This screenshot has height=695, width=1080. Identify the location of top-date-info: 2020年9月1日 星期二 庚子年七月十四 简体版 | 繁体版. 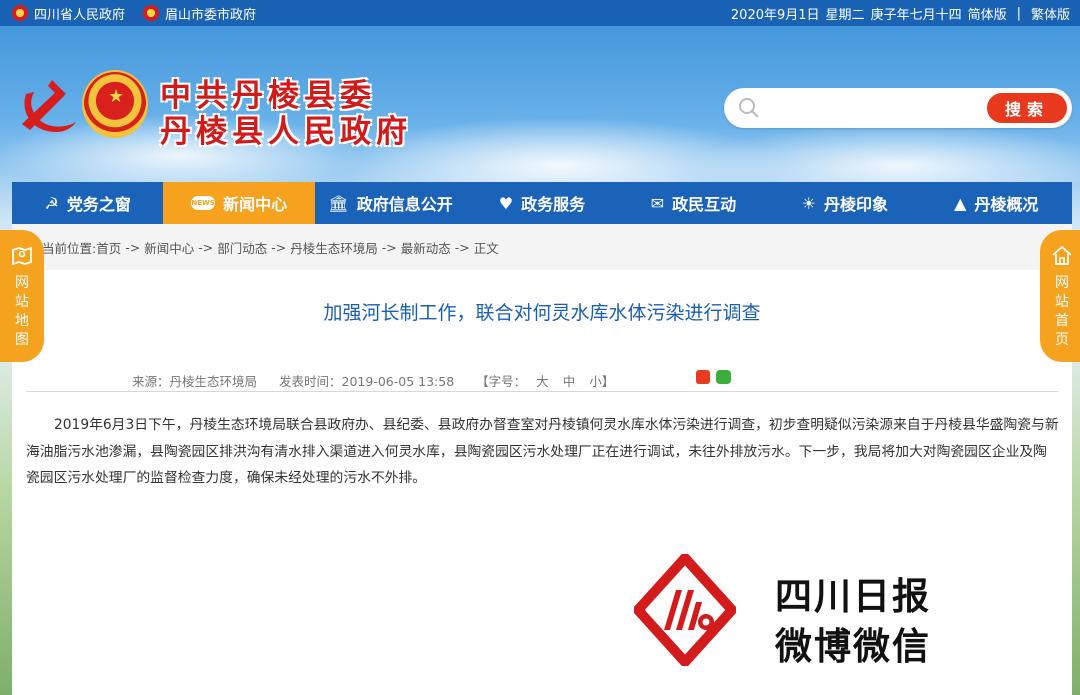
(900, 13).